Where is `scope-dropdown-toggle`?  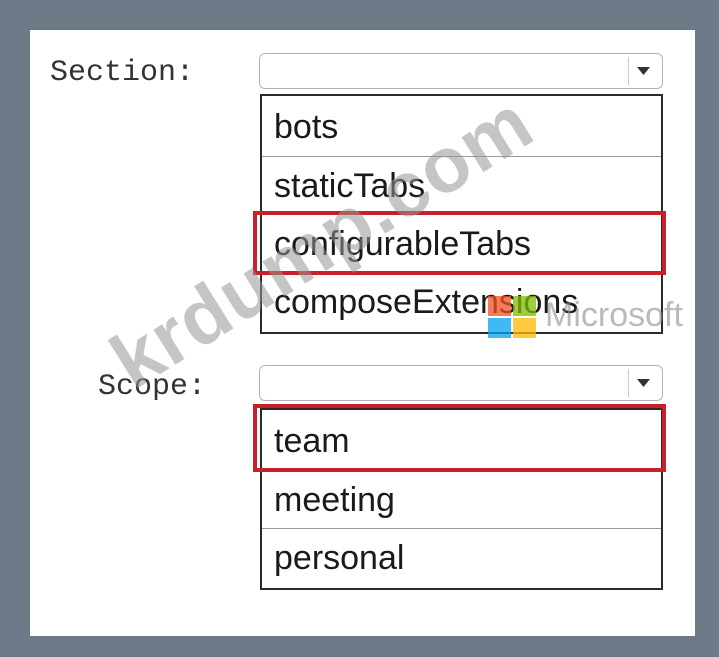
scope-dropdown-toggle is located at coordinates (643, 383).